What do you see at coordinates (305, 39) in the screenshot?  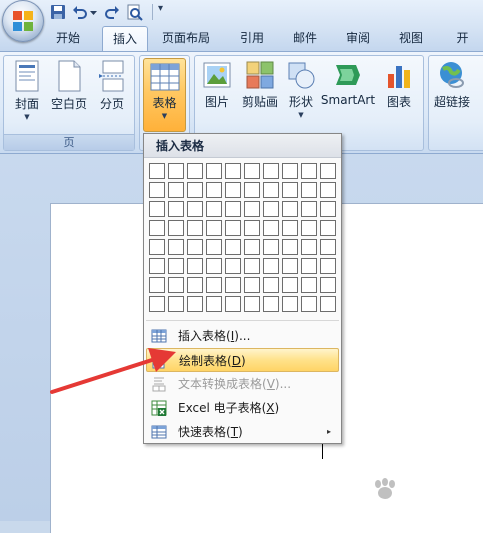 I see `tab-mailings: 邮件` at bounding box center [305, 39].